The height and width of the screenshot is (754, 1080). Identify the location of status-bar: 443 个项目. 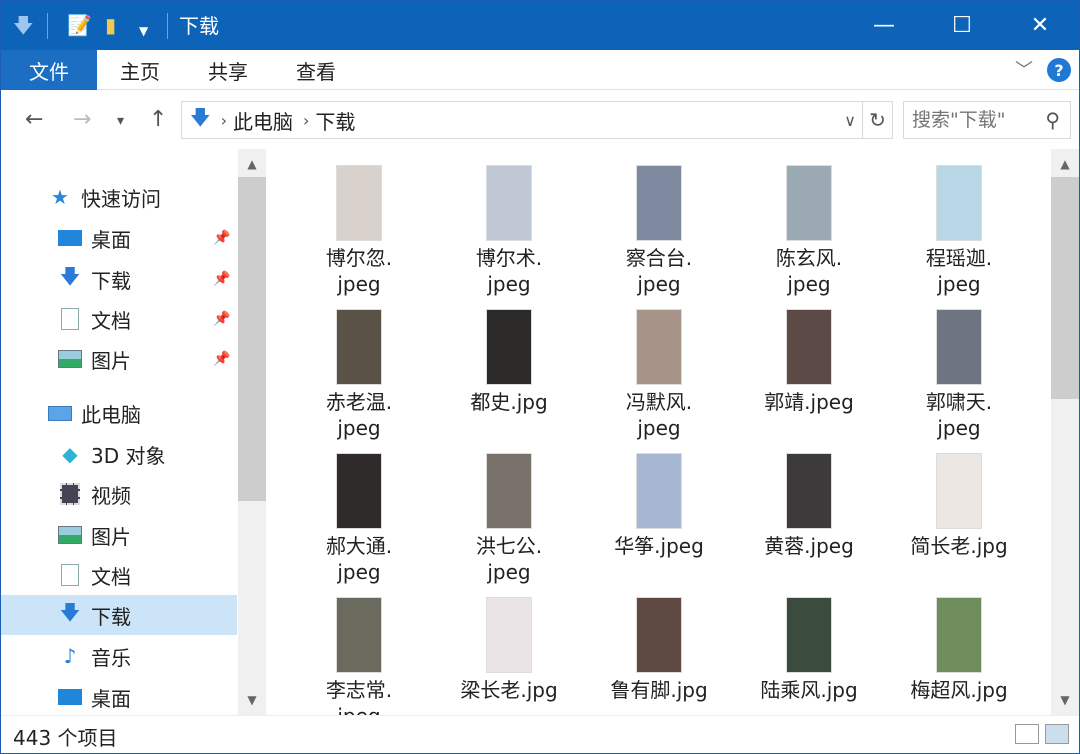
(540, 734).